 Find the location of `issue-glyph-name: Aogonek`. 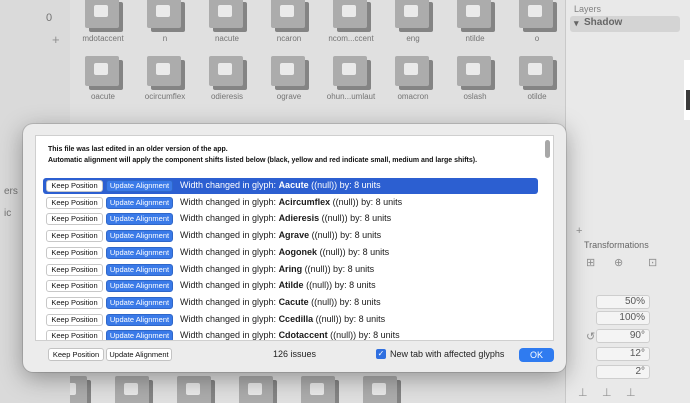

issue-glyph-name: Aogonek is located at coordinates (298, 251).